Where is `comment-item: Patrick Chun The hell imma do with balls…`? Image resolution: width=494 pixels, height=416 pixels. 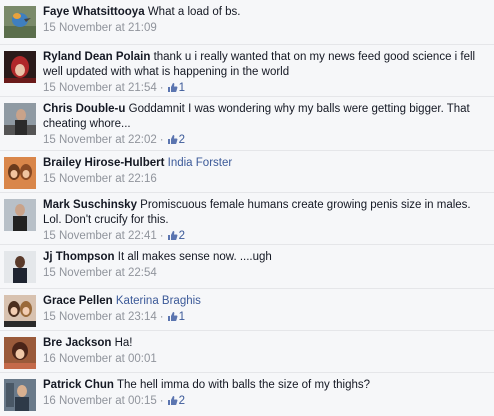 comment-item: Patrick Chun The hell imma do with balls… is located at coordinates (247, 394).